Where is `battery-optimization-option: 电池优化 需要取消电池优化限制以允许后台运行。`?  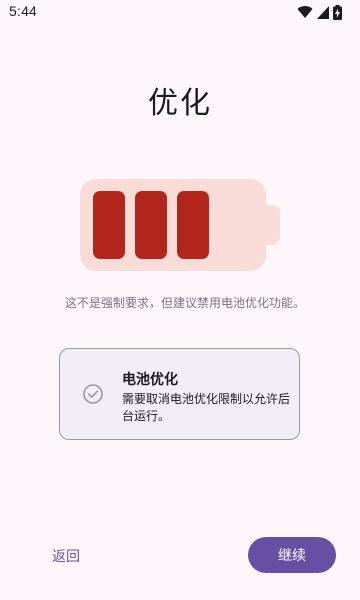 battery-optimization-option: 电池优化 需要取消电池优化限制以允许后台运行。 is located at coordinates (179, 394).